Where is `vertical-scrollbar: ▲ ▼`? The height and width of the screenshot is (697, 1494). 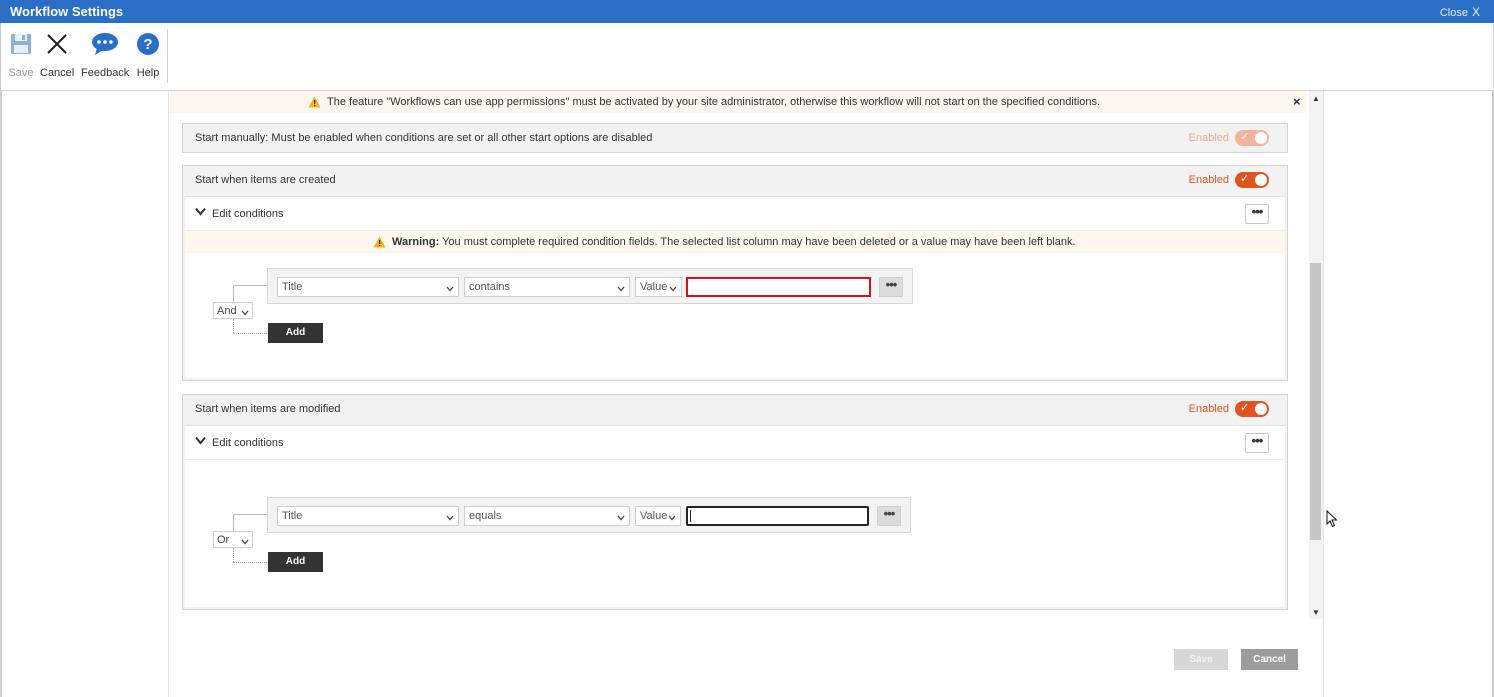
vertical-scrollbar: ▲ ▼ is located at coordinates (1316, 355).